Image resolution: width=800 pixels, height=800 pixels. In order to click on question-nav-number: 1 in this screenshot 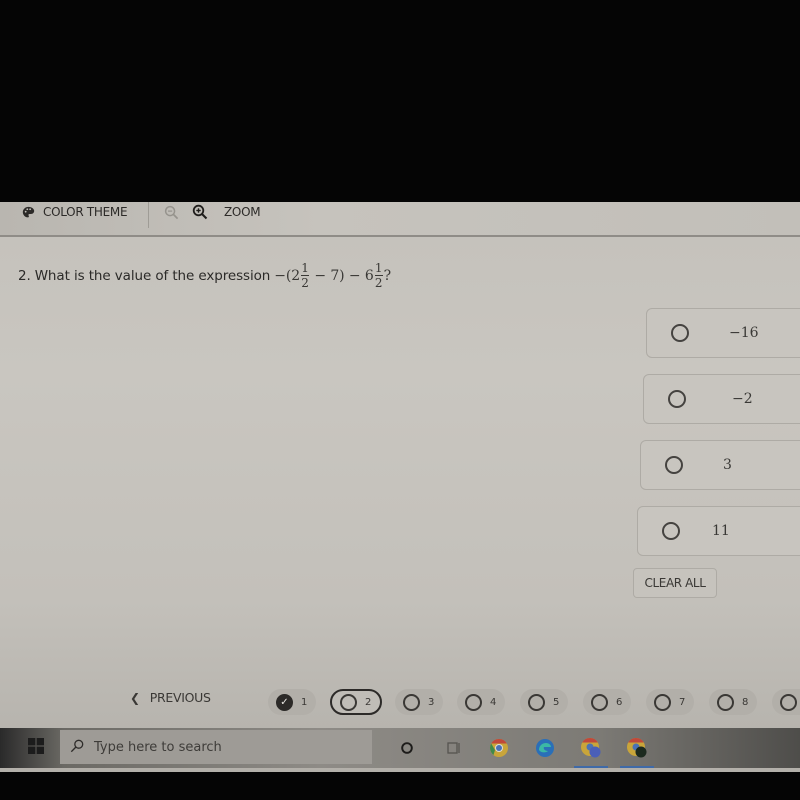, I will do `click(304, 702)`.